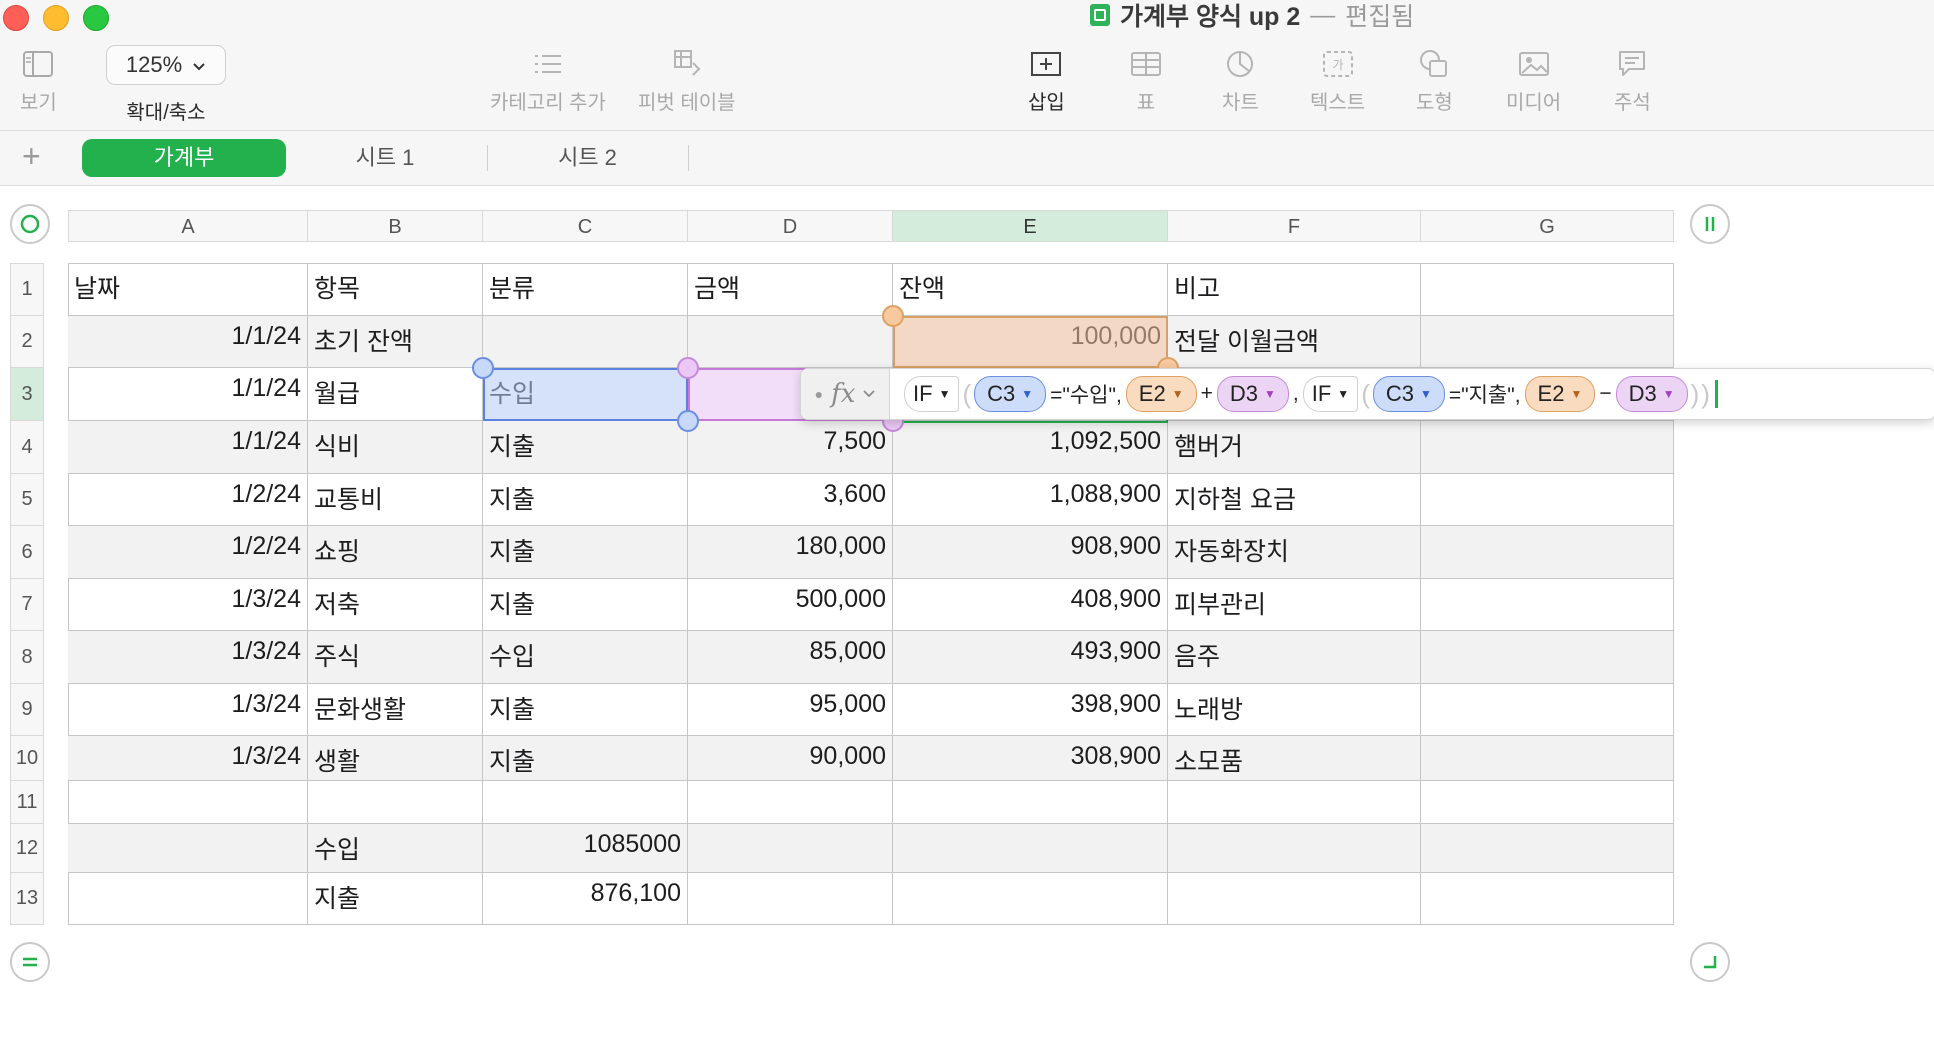  What do you see at coordinates (1294, 226) in the screenshot?
I see `column-header-f: F` at bounding box center [1294, 226].